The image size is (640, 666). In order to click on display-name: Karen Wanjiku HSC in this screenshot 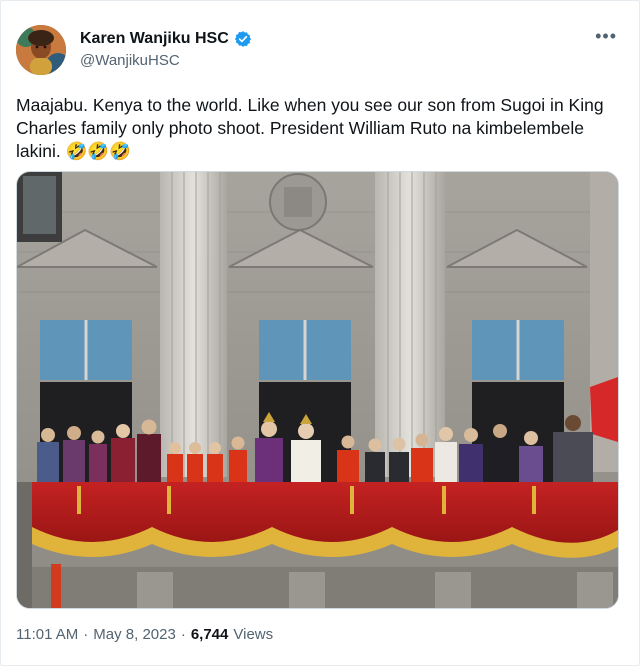, I will do `click(154, 39)`.